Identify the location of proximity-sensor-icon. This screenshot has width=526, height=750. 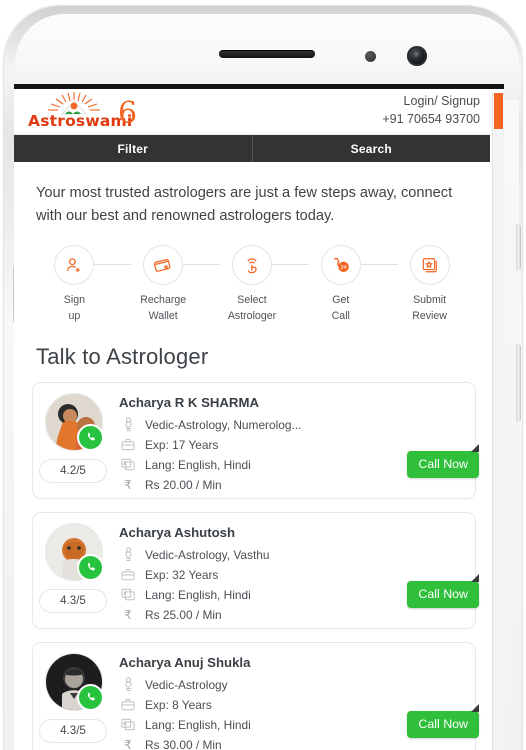
(370, 56).